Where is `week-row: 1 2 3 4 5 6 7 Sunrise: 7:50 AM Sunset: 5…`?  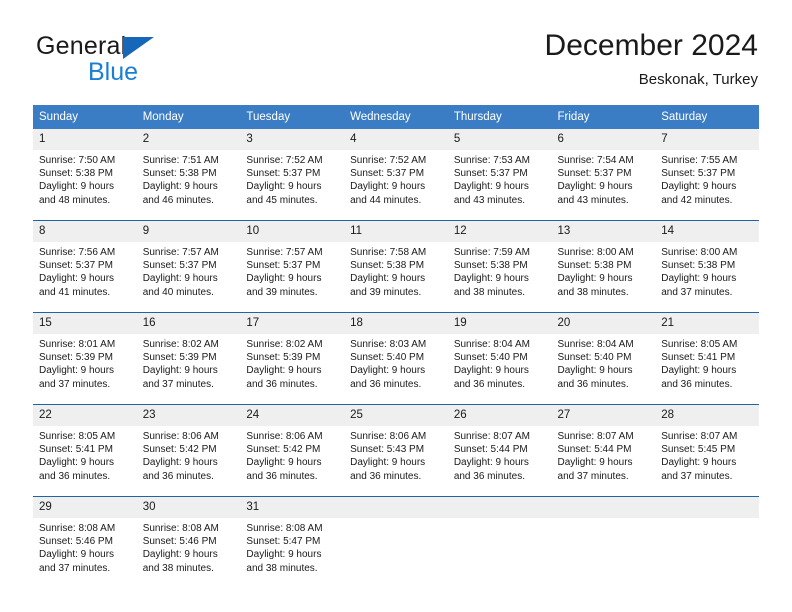 week-row: 1 2 3 4 5 6 7 Sunrise: 7:50 AM Sunset: 5… is located at coordinates (396, 170).